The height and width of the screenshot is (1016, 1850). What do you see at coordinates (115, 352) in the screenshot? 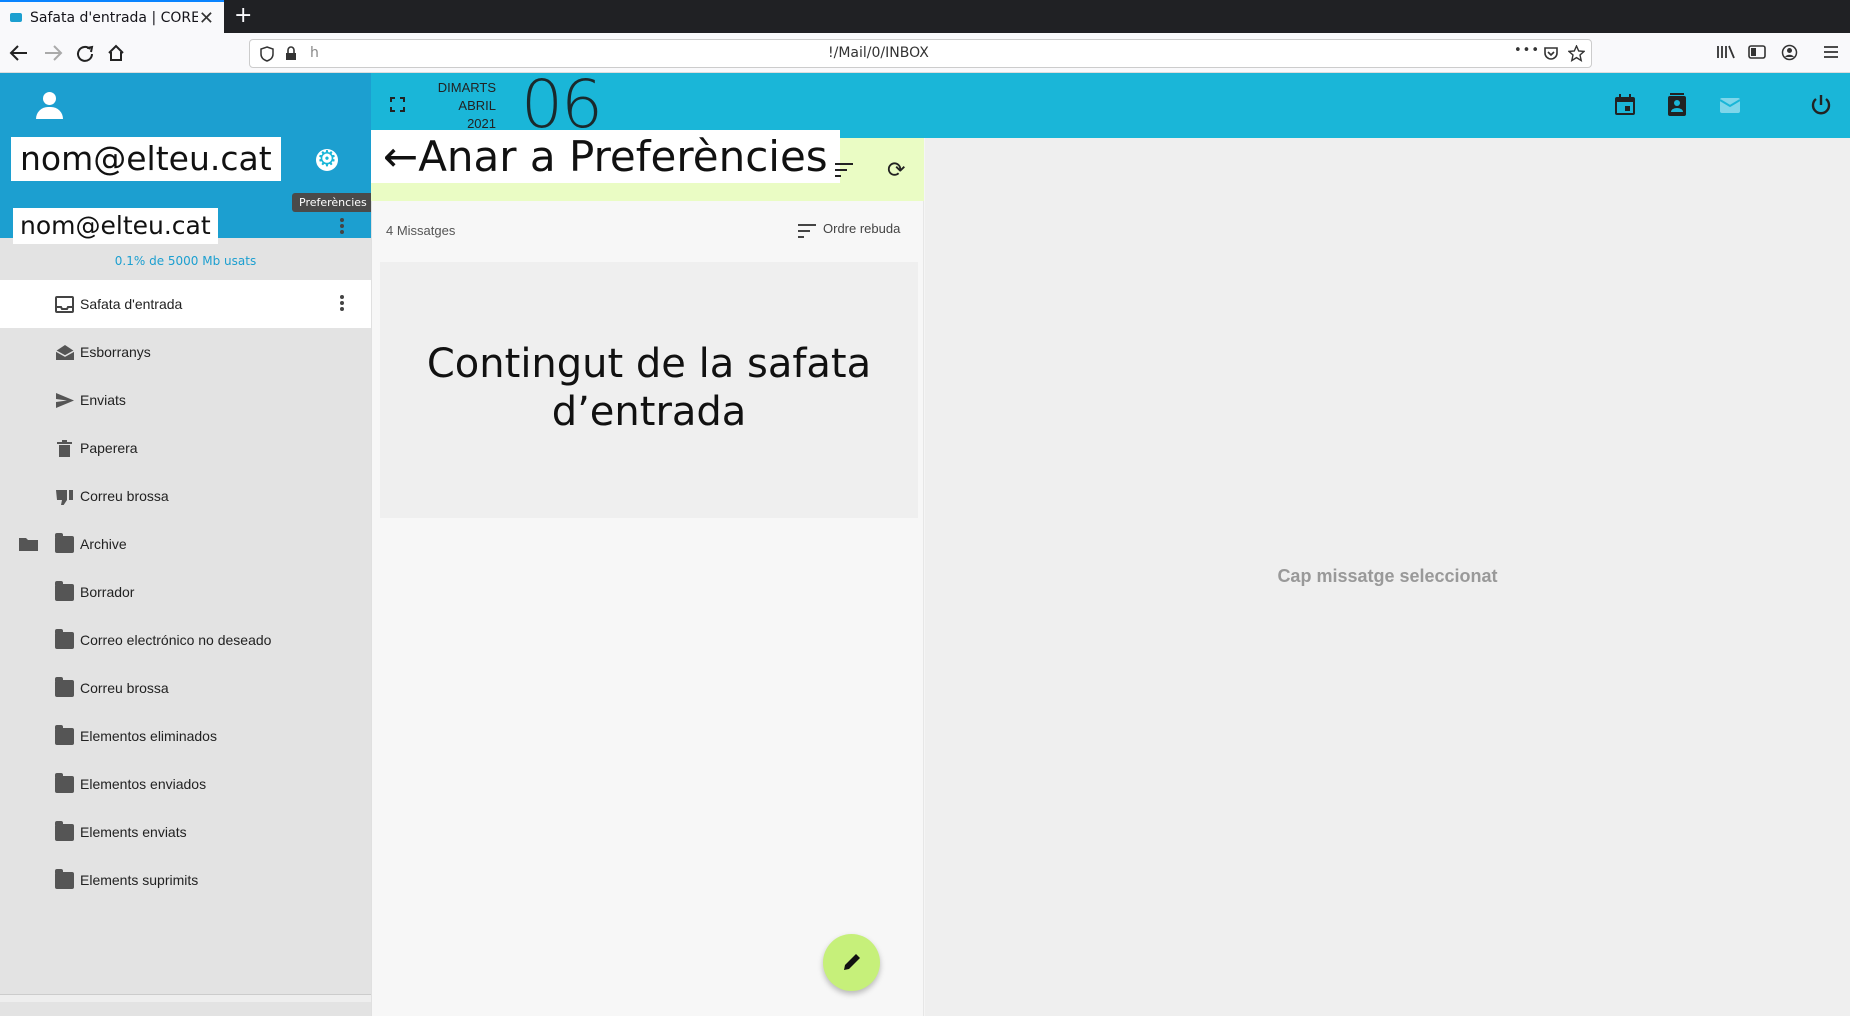
I see `folder-label: Esborranys` at bounding box center [115, 352].